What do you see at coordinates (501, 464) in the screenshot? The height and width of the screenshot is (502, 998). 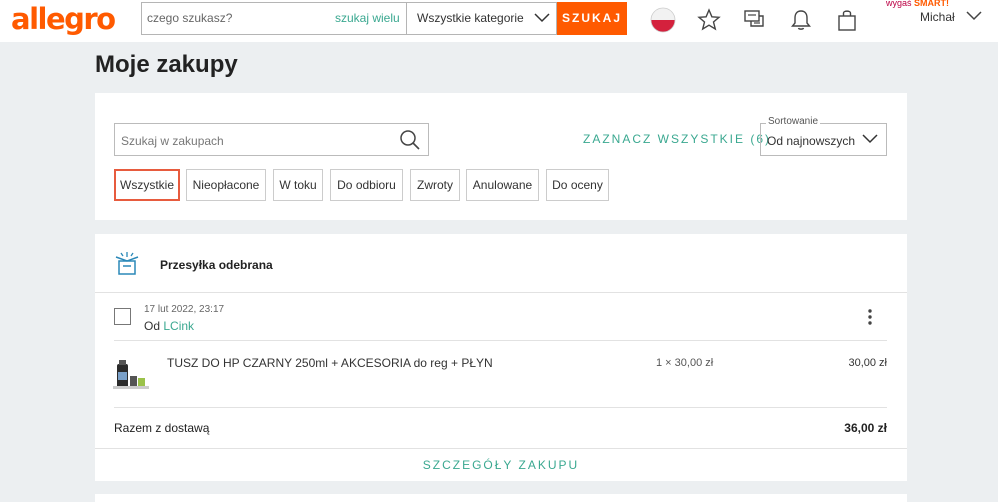 I see `order-details-link: SZCZEGÓŁY ZAKUPU` at bounding box center [501, 464].